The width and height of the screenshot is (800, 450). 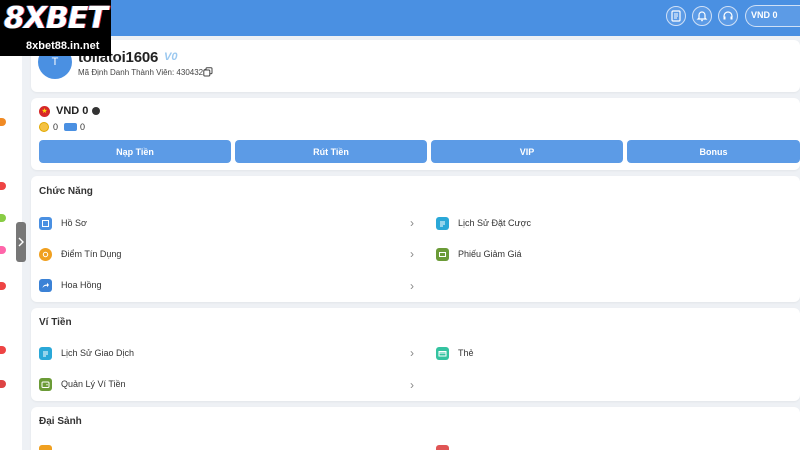 What do you see at coordinates (415, 428) in the screenshot?
I see `lobby-card` at bounding box center [415, 428].